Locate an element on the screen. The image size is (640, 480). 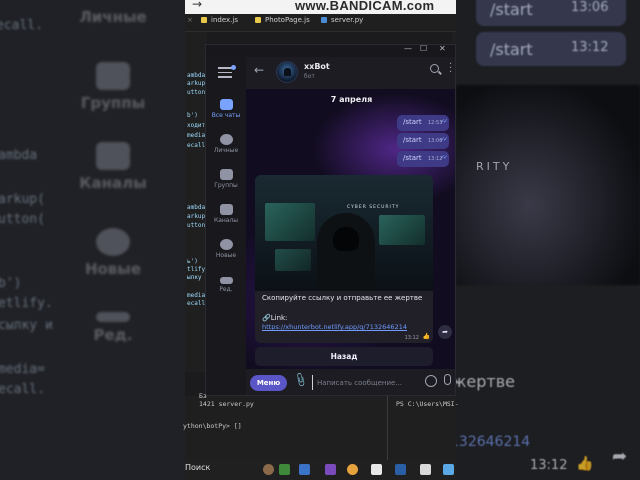
hood-face is located at coordinates (346, 239).